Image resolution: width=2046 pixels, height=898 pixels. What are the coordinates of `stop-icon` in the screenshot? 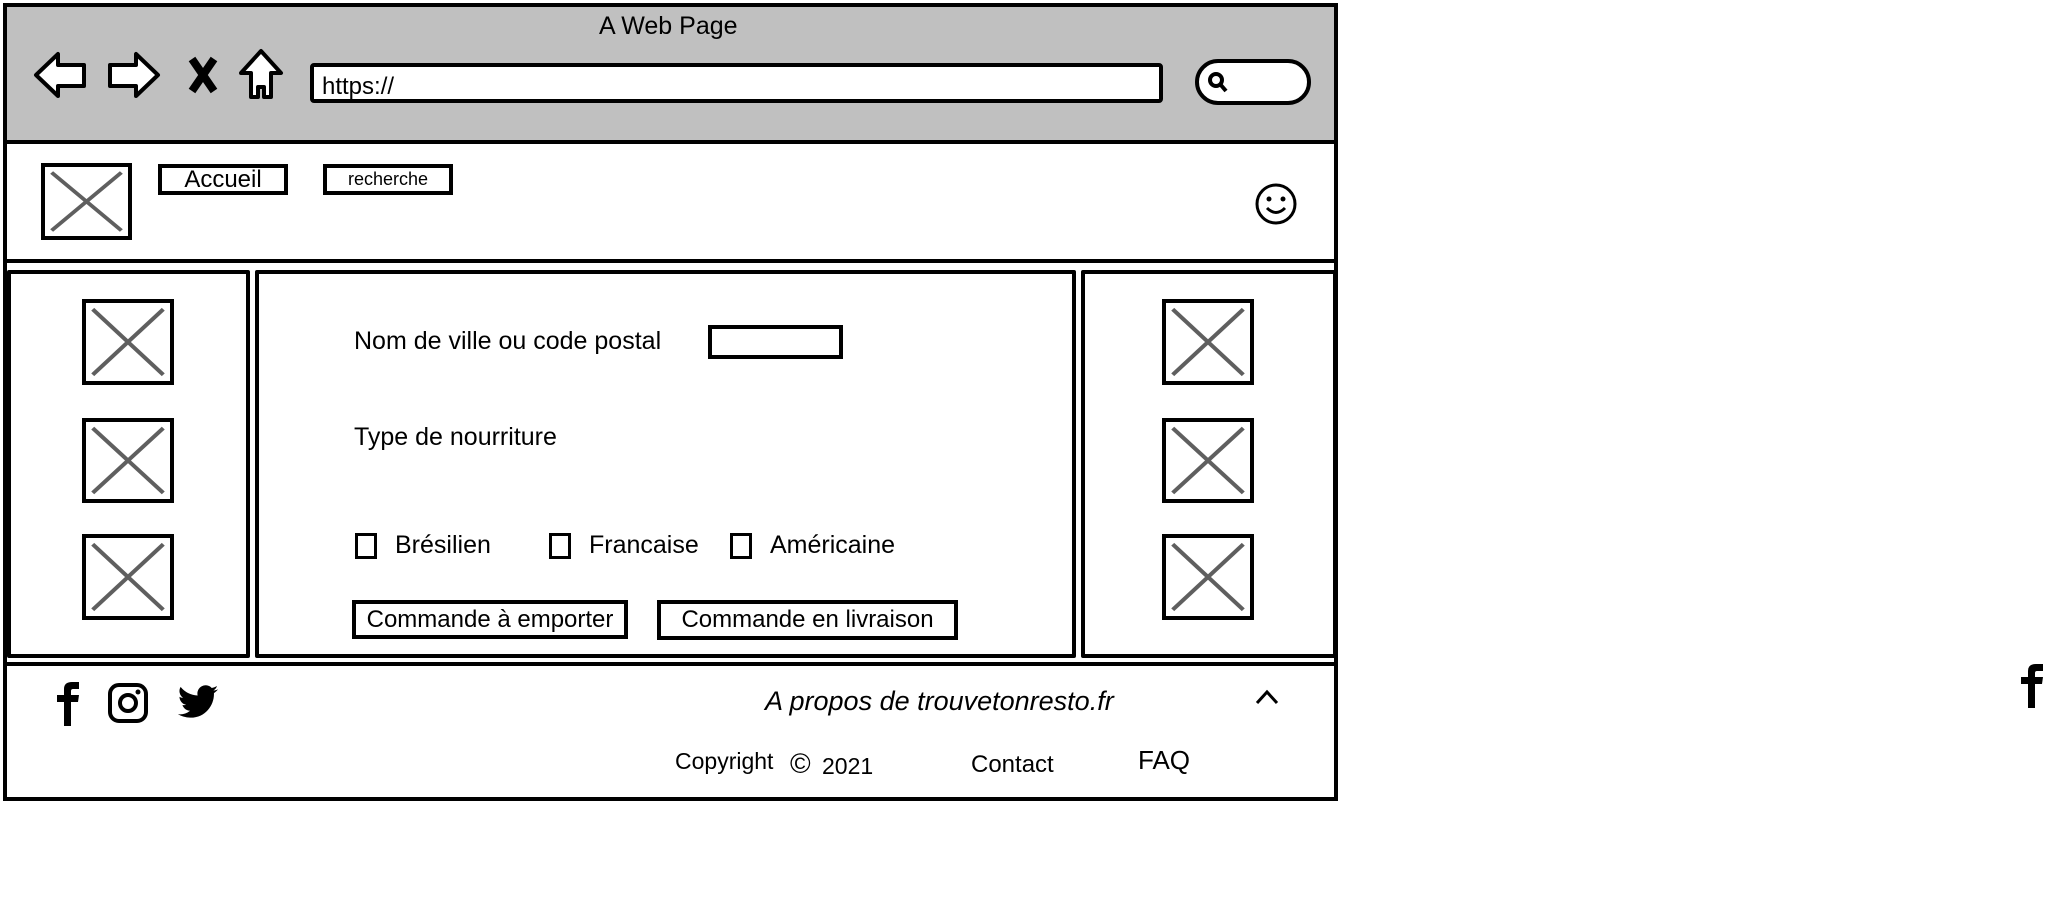 It's located at (203, 75).